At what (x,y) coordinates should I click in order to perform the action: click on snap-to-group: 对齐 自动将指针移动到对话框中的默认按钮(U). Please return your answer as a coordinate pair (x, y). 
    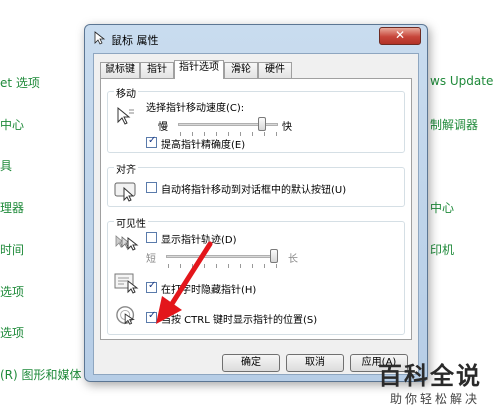
    Looking at the image, I should click on (256, 184).